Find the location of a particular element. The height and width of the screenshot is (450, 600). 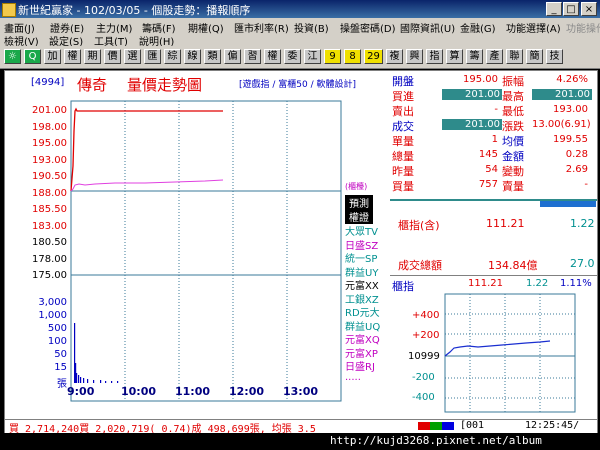

toolbar-button-13: 權 is located at coordinates (272, 56).